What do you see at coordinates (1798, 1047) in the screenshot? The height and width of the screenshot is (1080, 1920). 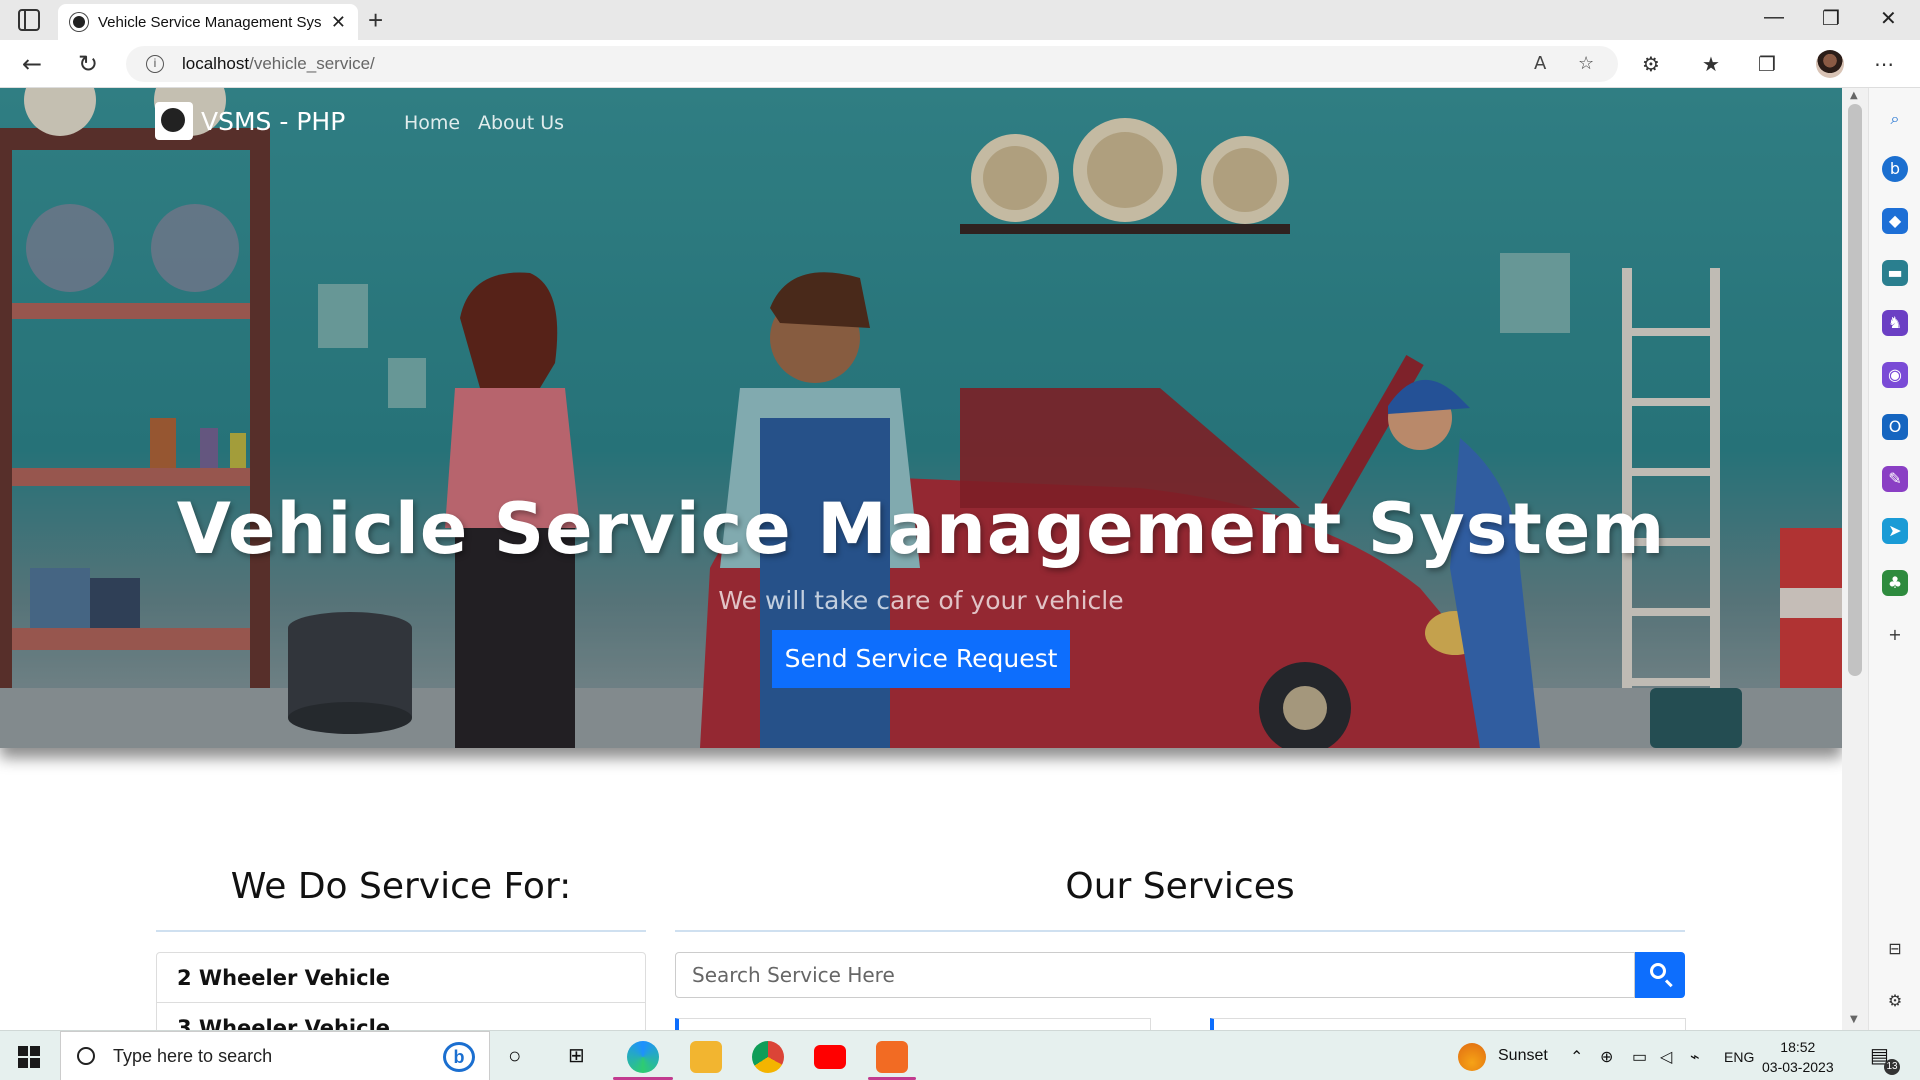 I see `clock-time: 18:52` at bounding box center [1798, 1047].